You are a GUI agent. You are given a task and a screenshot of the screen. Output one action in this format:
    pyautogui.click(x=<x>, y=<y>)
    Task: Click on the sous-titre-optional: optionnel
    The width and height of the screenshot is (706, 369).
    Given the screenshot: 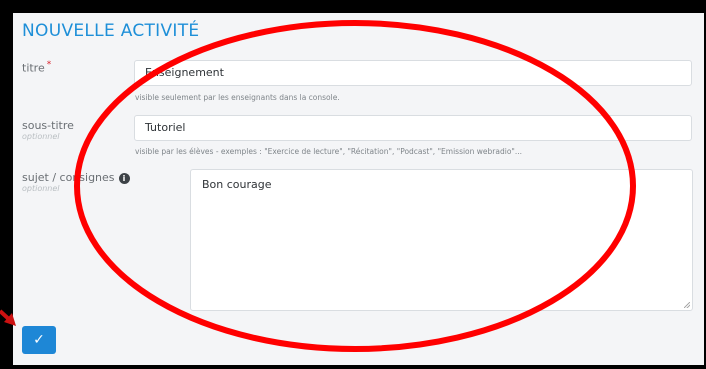 What is the action you would take?
    pyautogui.click(x=41, y=136)
    